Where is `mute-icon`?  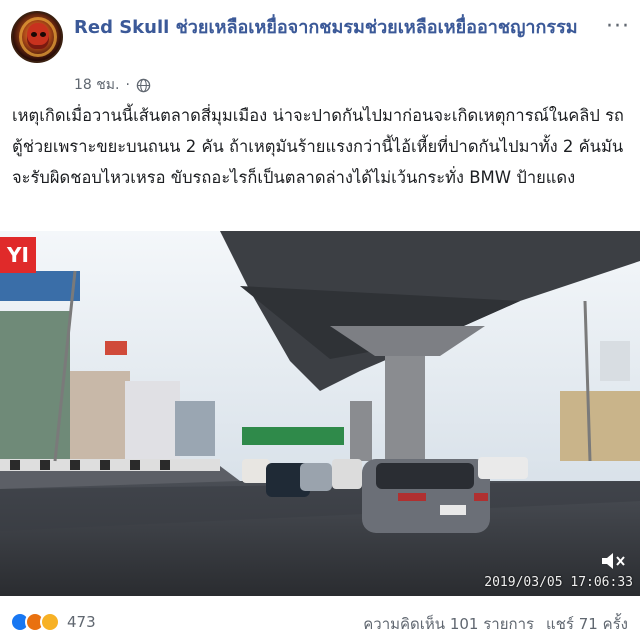 mute-icon is located at coordinates (613, 561).